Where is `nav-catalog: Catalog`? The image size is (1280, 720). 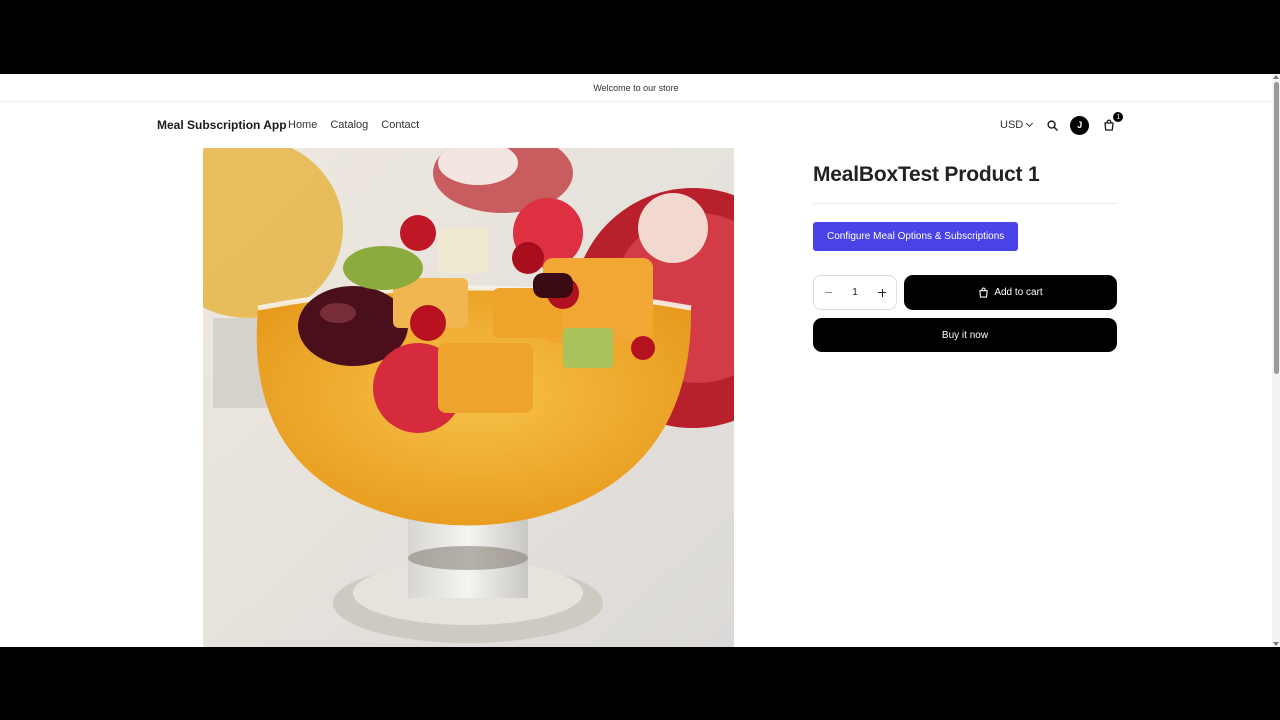 nav-catalog: Catalog is located at coordinates (349, 125).